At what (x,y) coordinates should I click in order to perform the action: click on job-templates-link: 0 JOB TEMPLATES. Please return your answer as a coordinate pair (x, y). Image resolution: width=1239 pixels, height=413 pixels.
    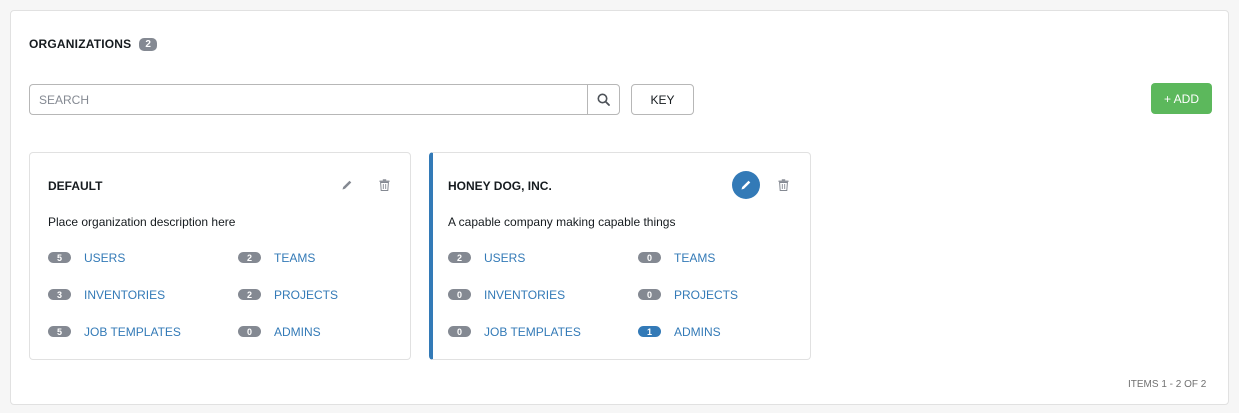
    Looking at the image, I should click on (543, 331).